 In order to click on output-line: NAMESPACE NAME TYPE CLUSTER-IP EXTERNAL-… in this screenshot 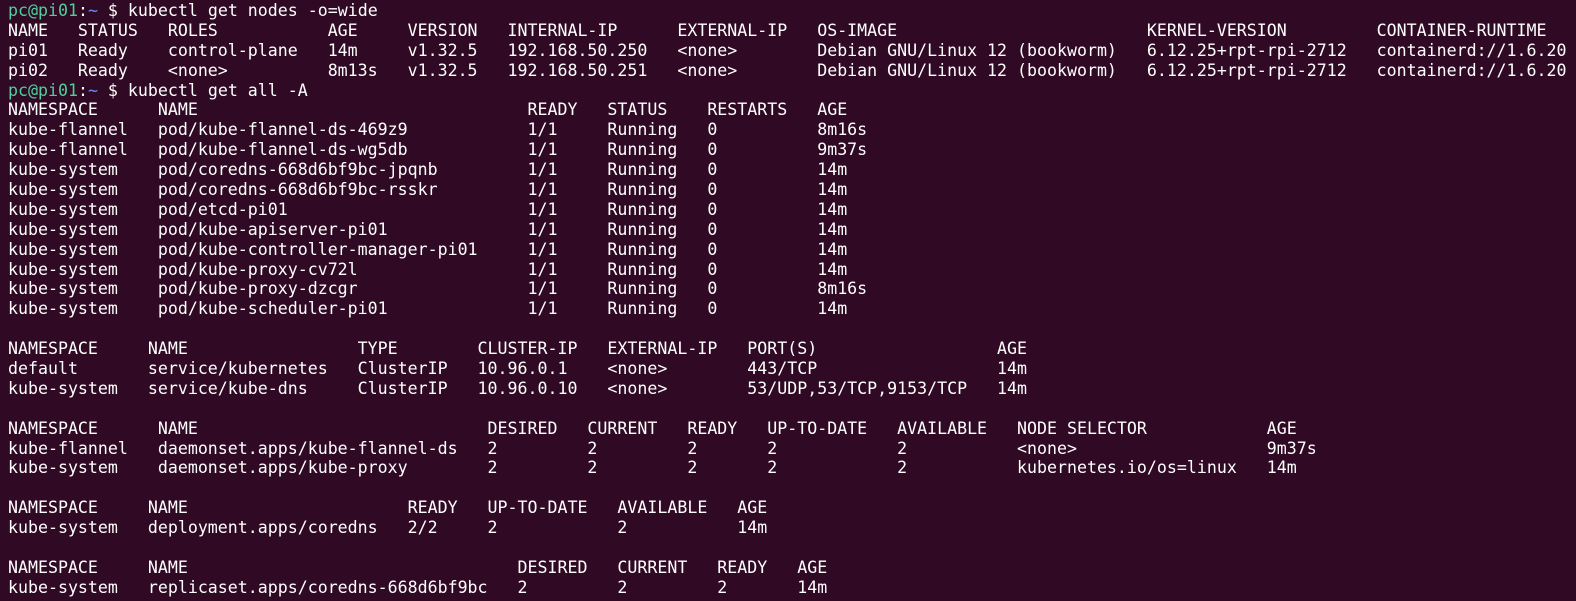, I will do `click(518, 349)`.